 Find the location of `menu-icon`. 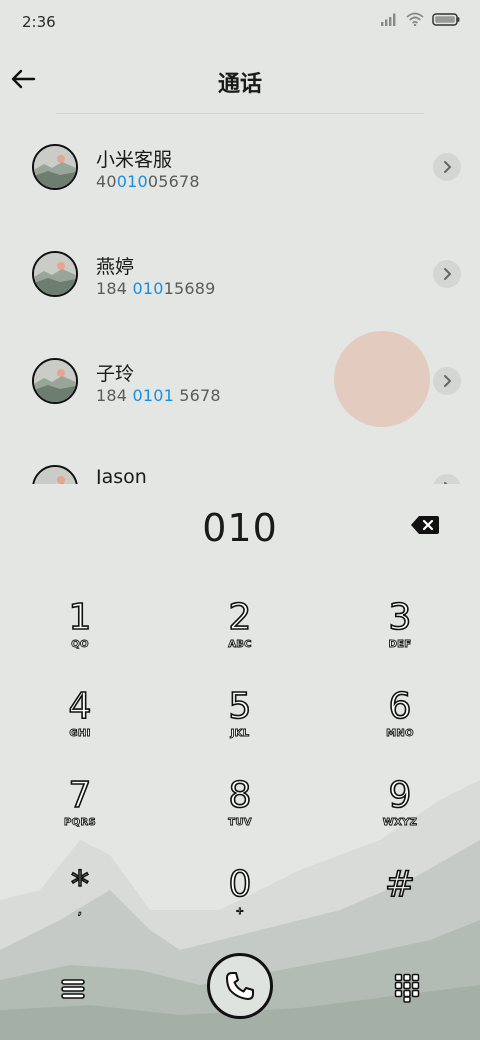

menu-icon is located at coordinates (73, 989).